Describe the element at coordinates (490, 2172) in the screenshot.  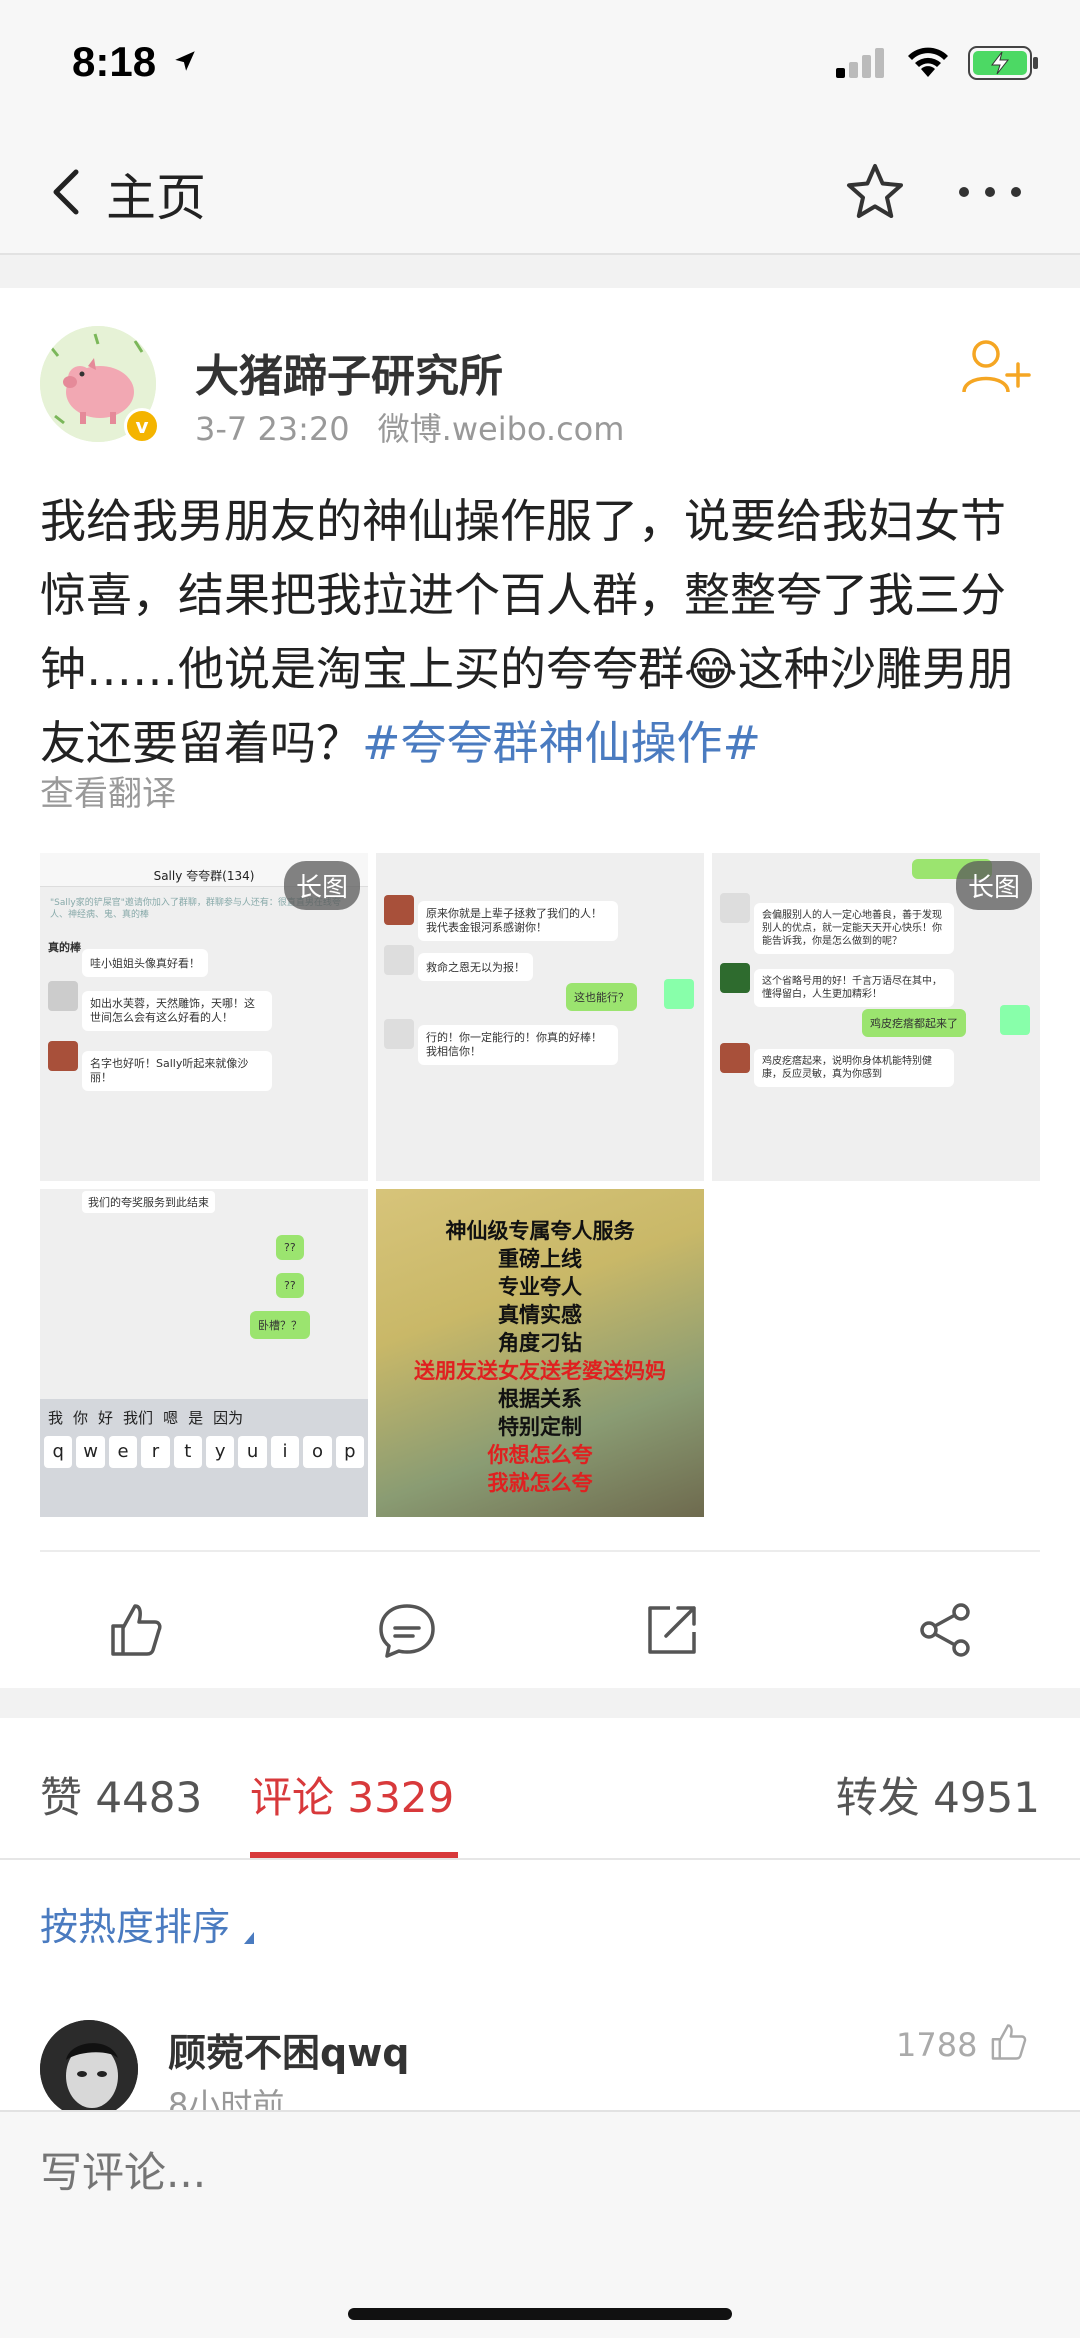
I see `comment-input` at that location.